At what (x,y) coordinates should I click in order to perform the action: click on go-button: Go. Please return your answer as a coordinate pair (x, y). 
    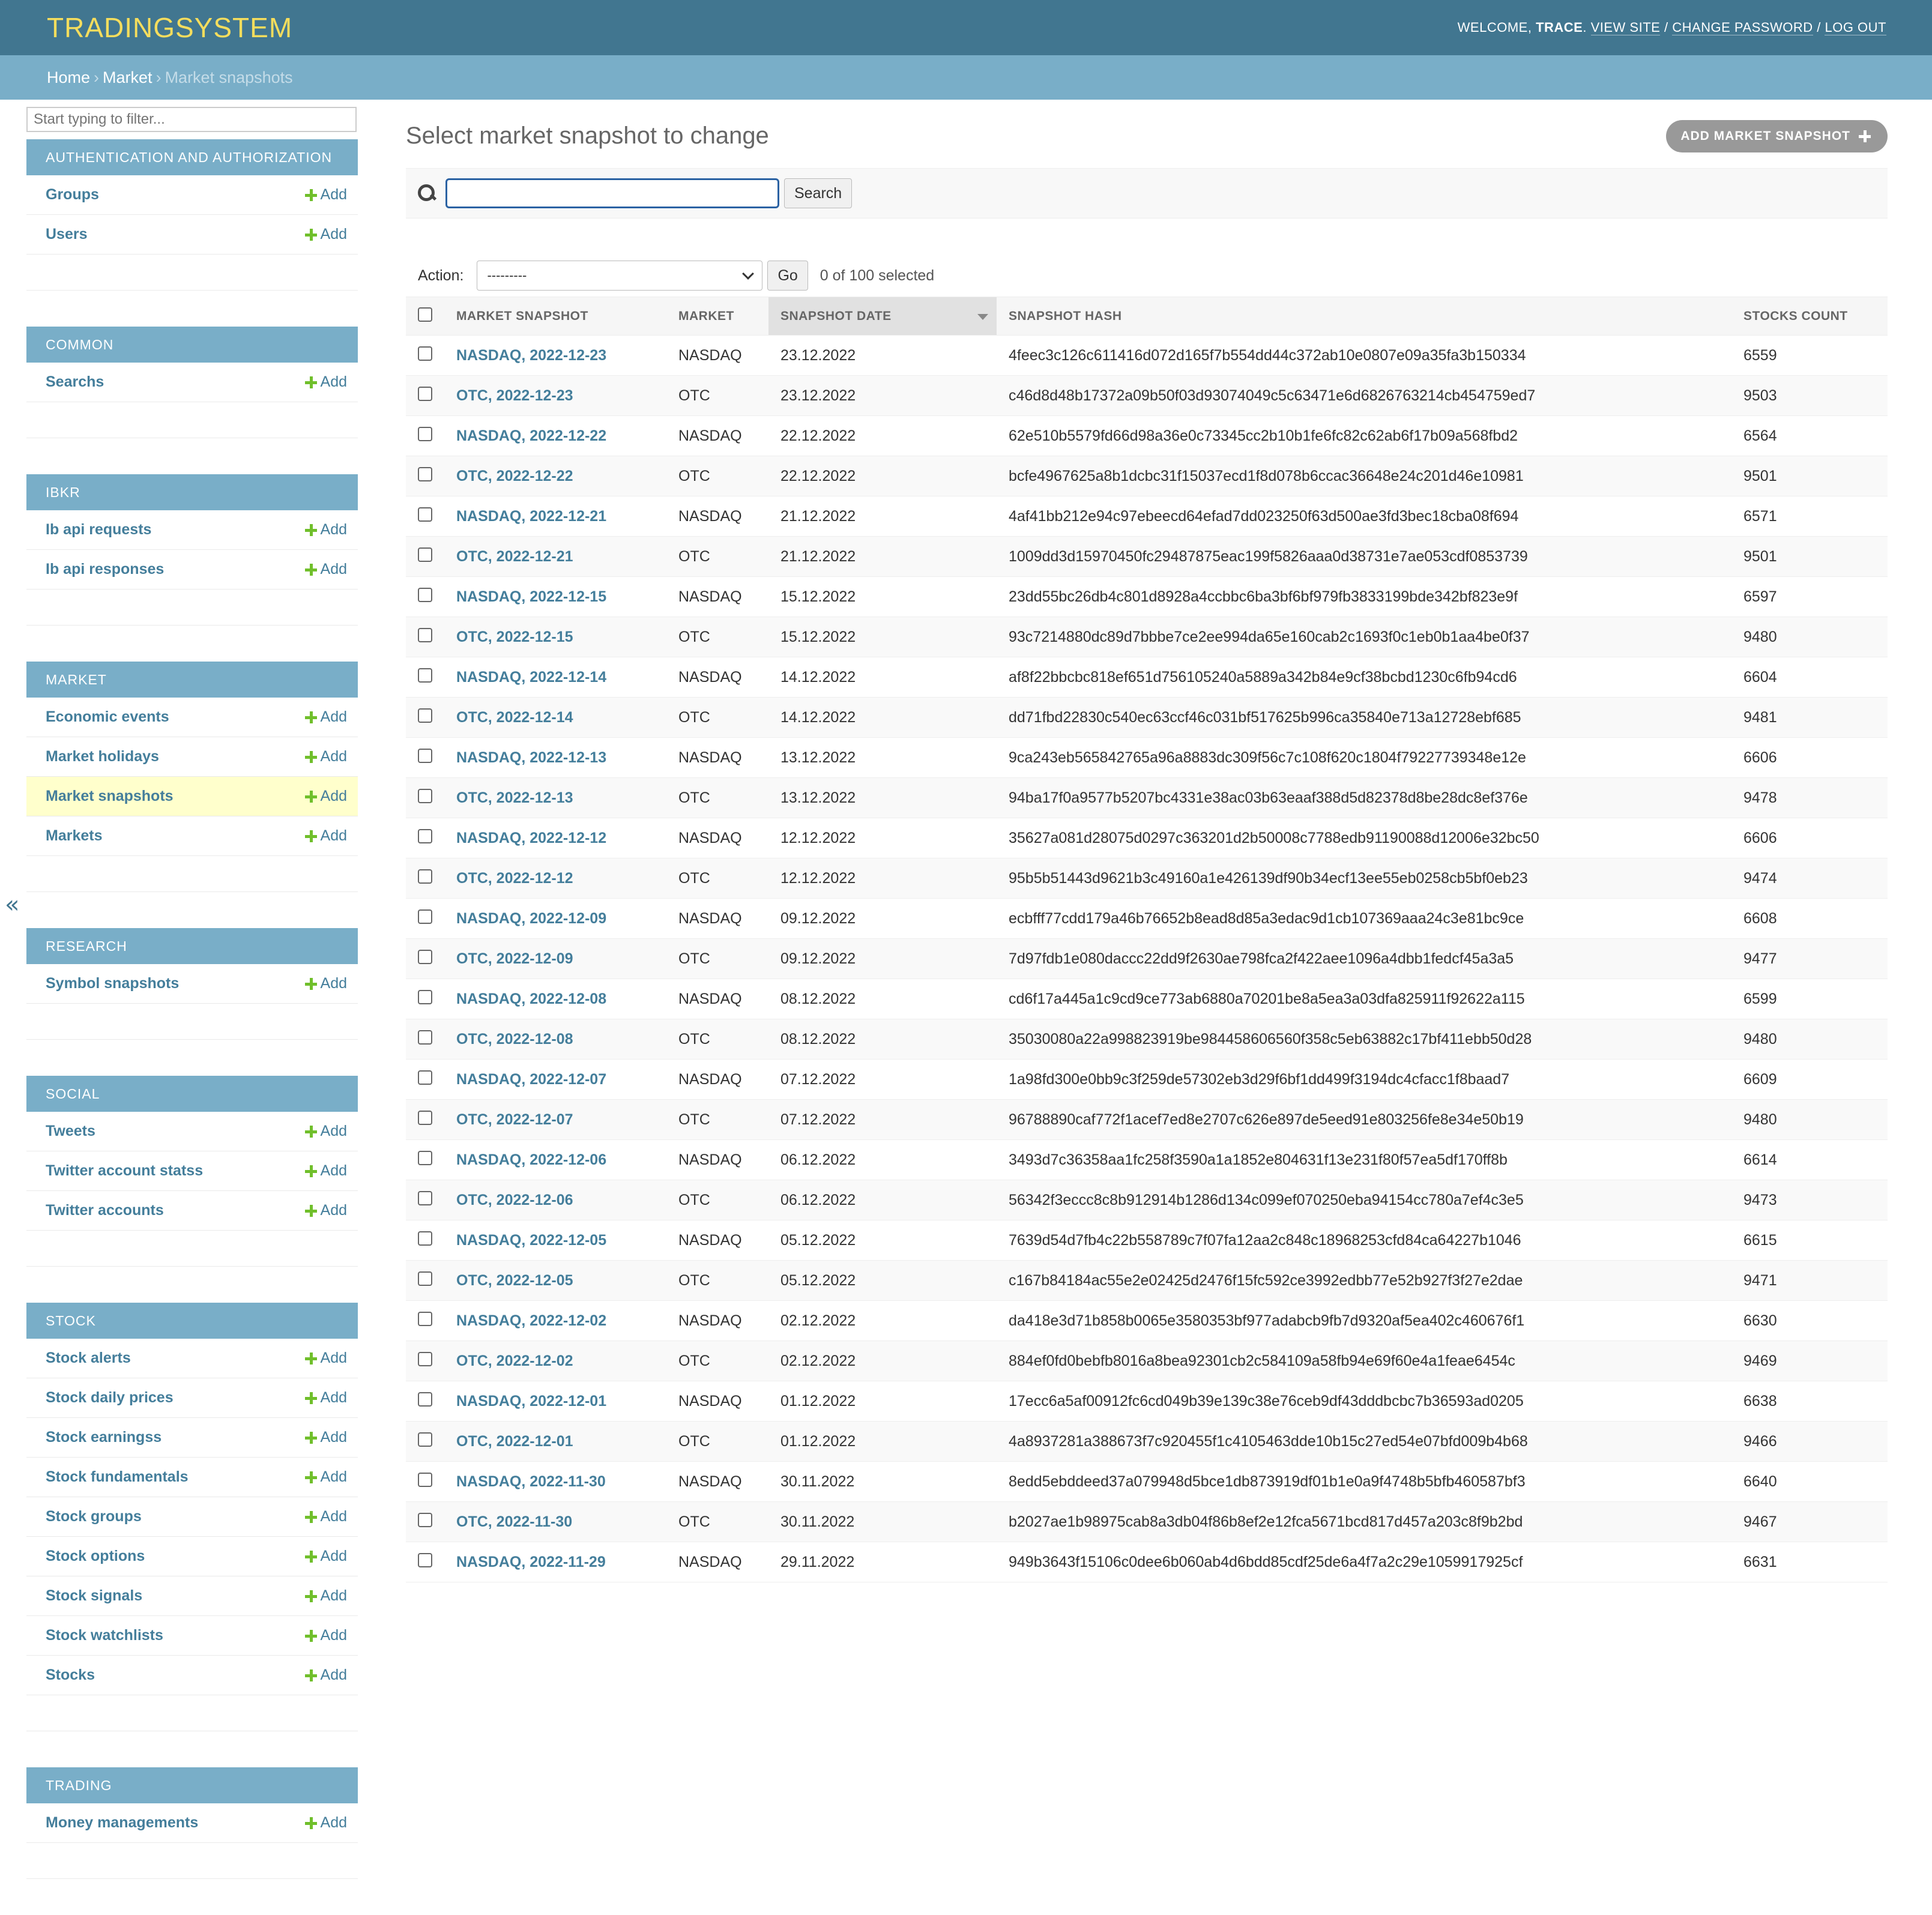
    Looking at the image, I should click on (787, 276).